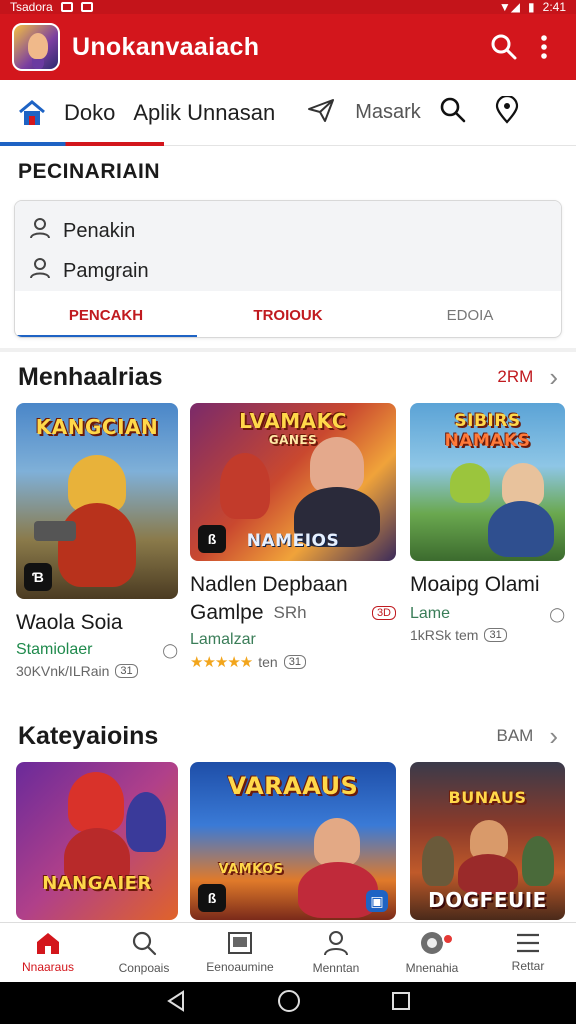 This screenshot has height=1024, width=576. Describe the element at coordinates (544, 47) in the screenshot. I see `more-vert-icon` at that location.